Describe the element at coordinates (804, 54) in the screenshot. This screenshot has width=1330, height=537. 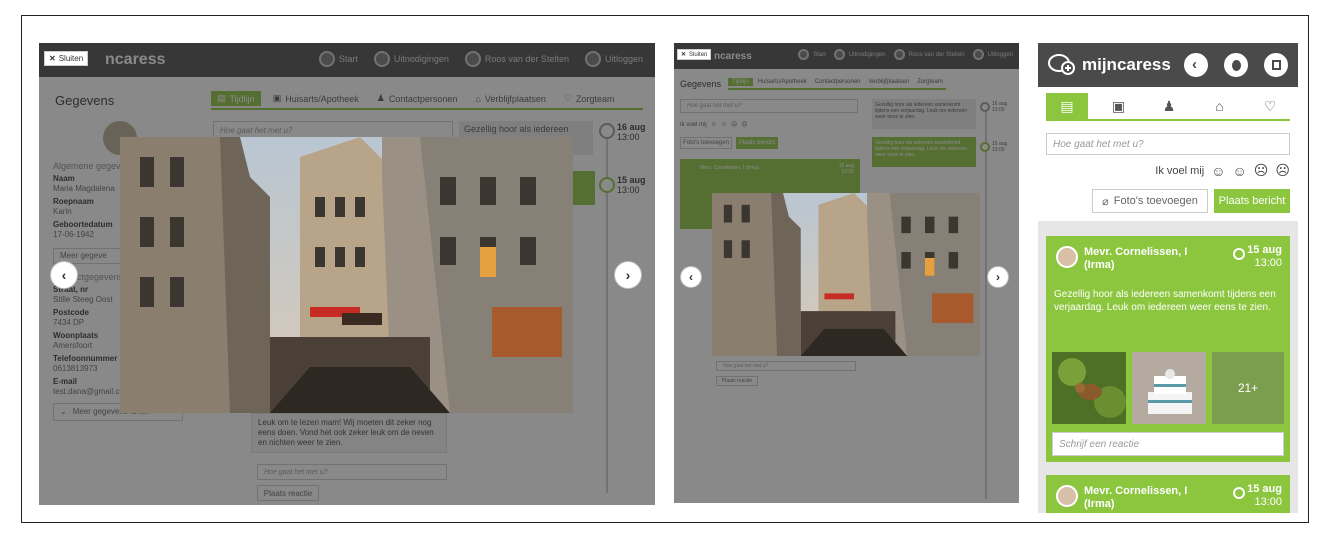
I see `back-icon` at that location.